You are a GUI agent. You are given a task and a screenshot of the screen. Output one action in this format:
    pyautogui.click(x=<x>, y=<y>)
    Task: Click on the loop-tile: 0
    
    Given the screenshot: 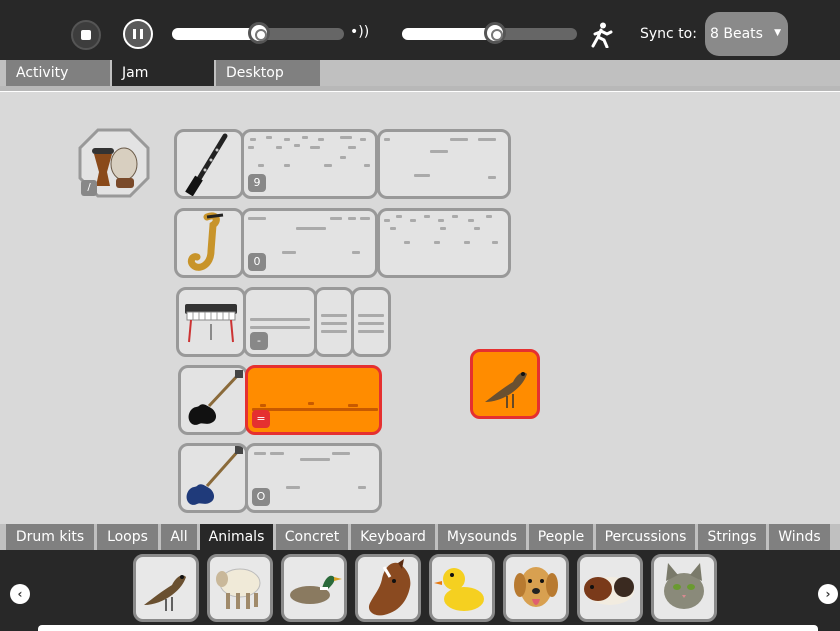 What is the action you would take?
    pyautogui.click(x=309, y=243)
    